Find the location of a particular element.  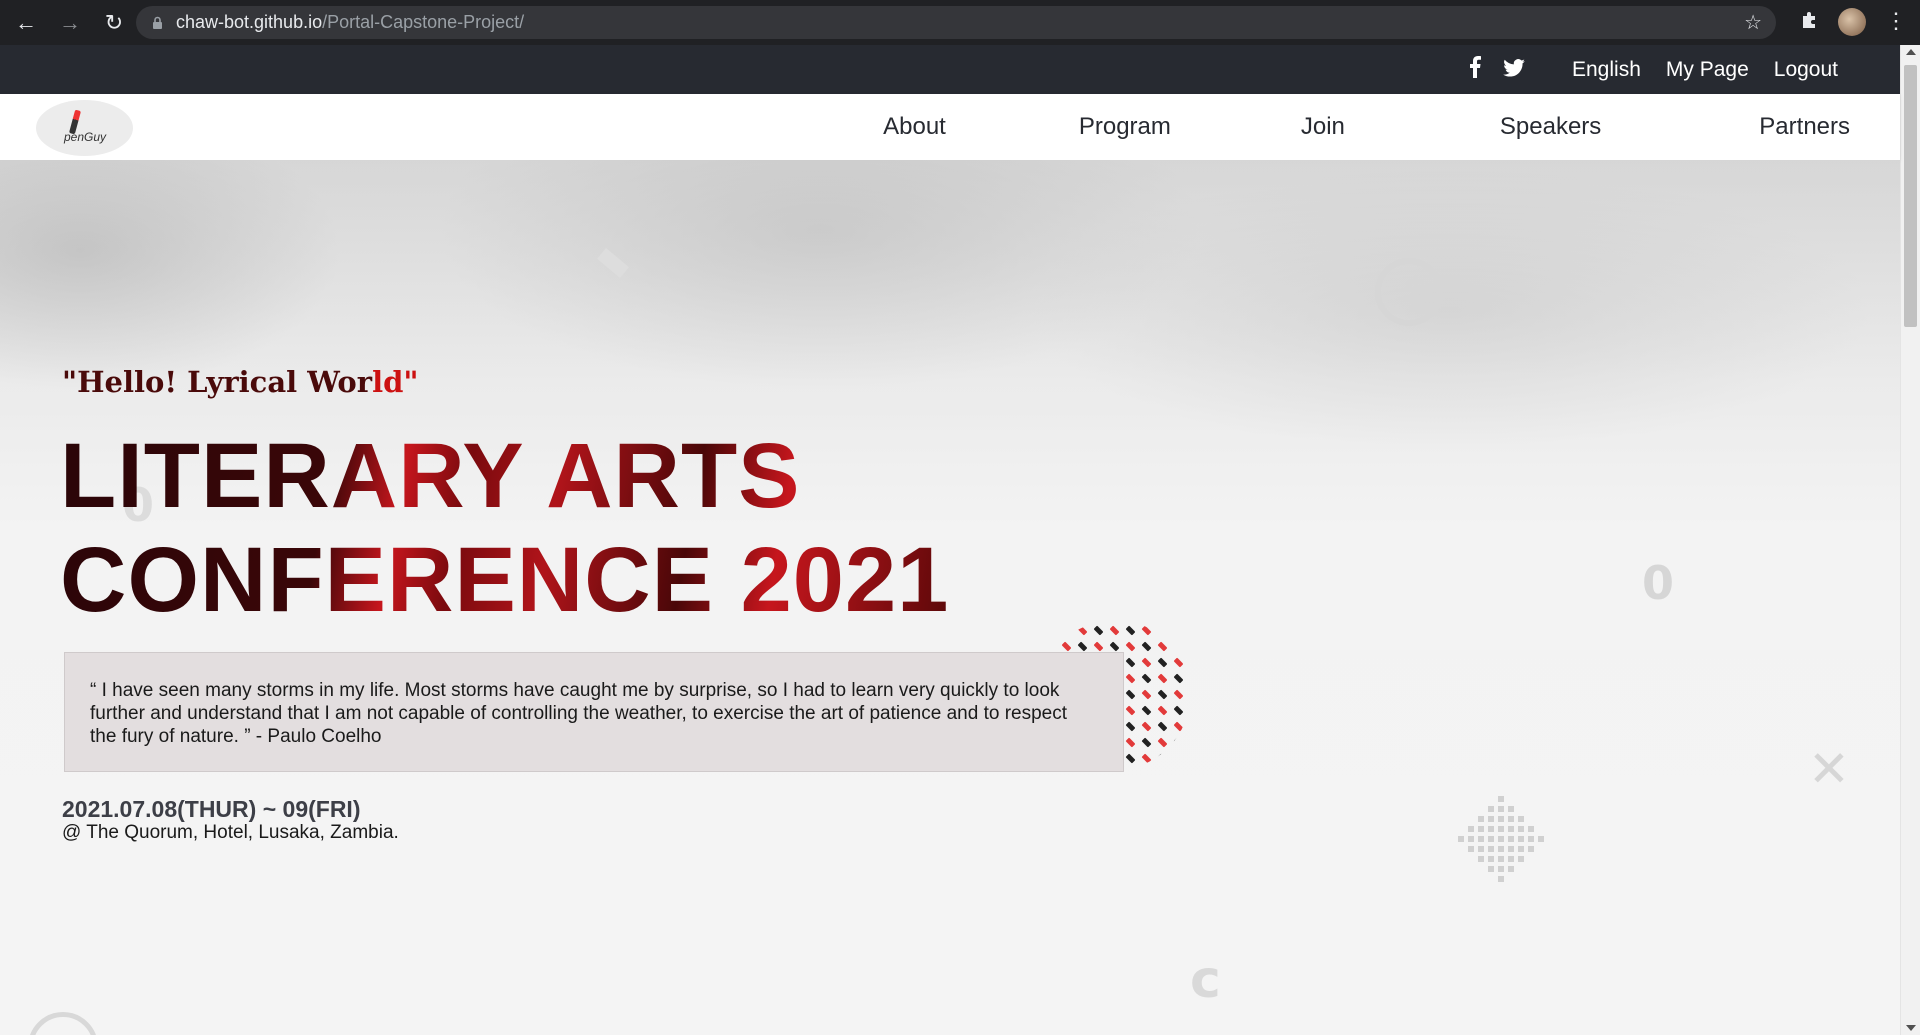

decorative-cross-icon: ✕ is located at coordinates (1829, 769).